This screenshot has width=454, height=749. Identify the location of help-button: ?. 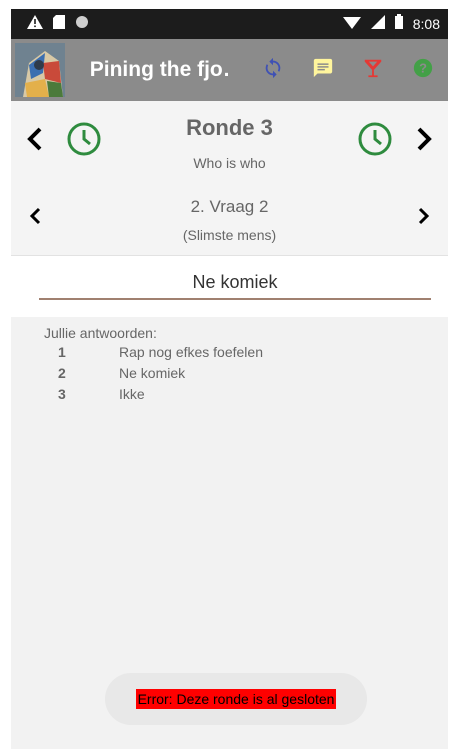
(423, 70).